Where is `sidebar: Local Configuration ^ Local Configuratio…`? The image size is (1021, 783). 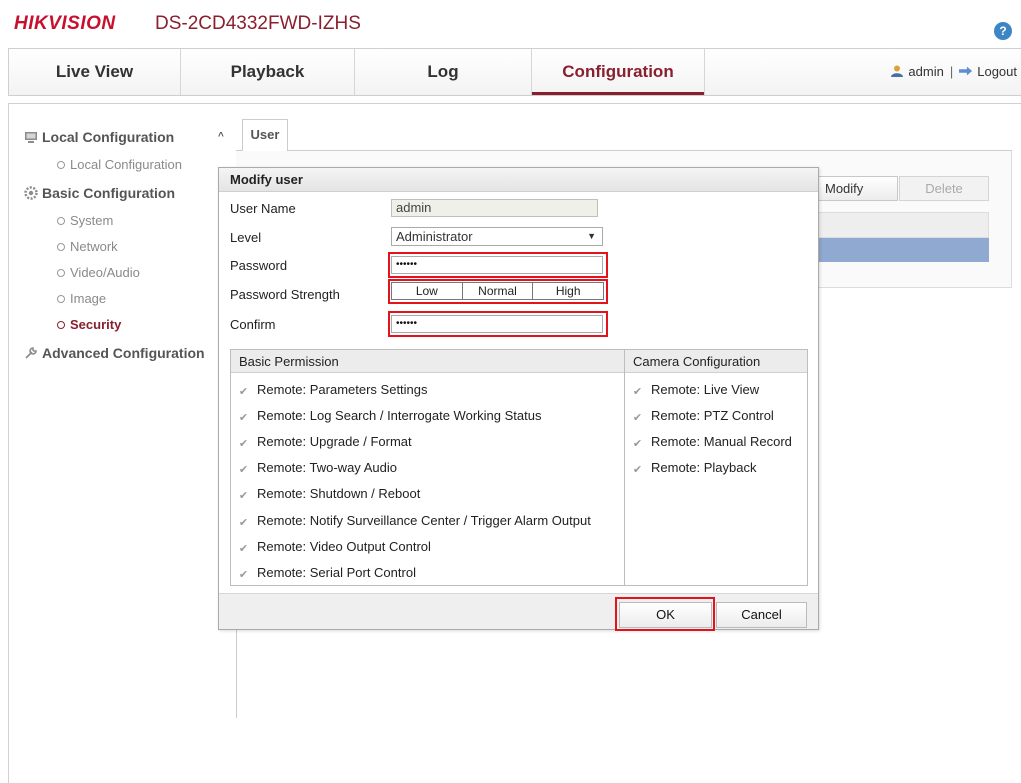
sidebar: Local Configuration ^ Local Configuratio… is located at coordinates (126, 245).